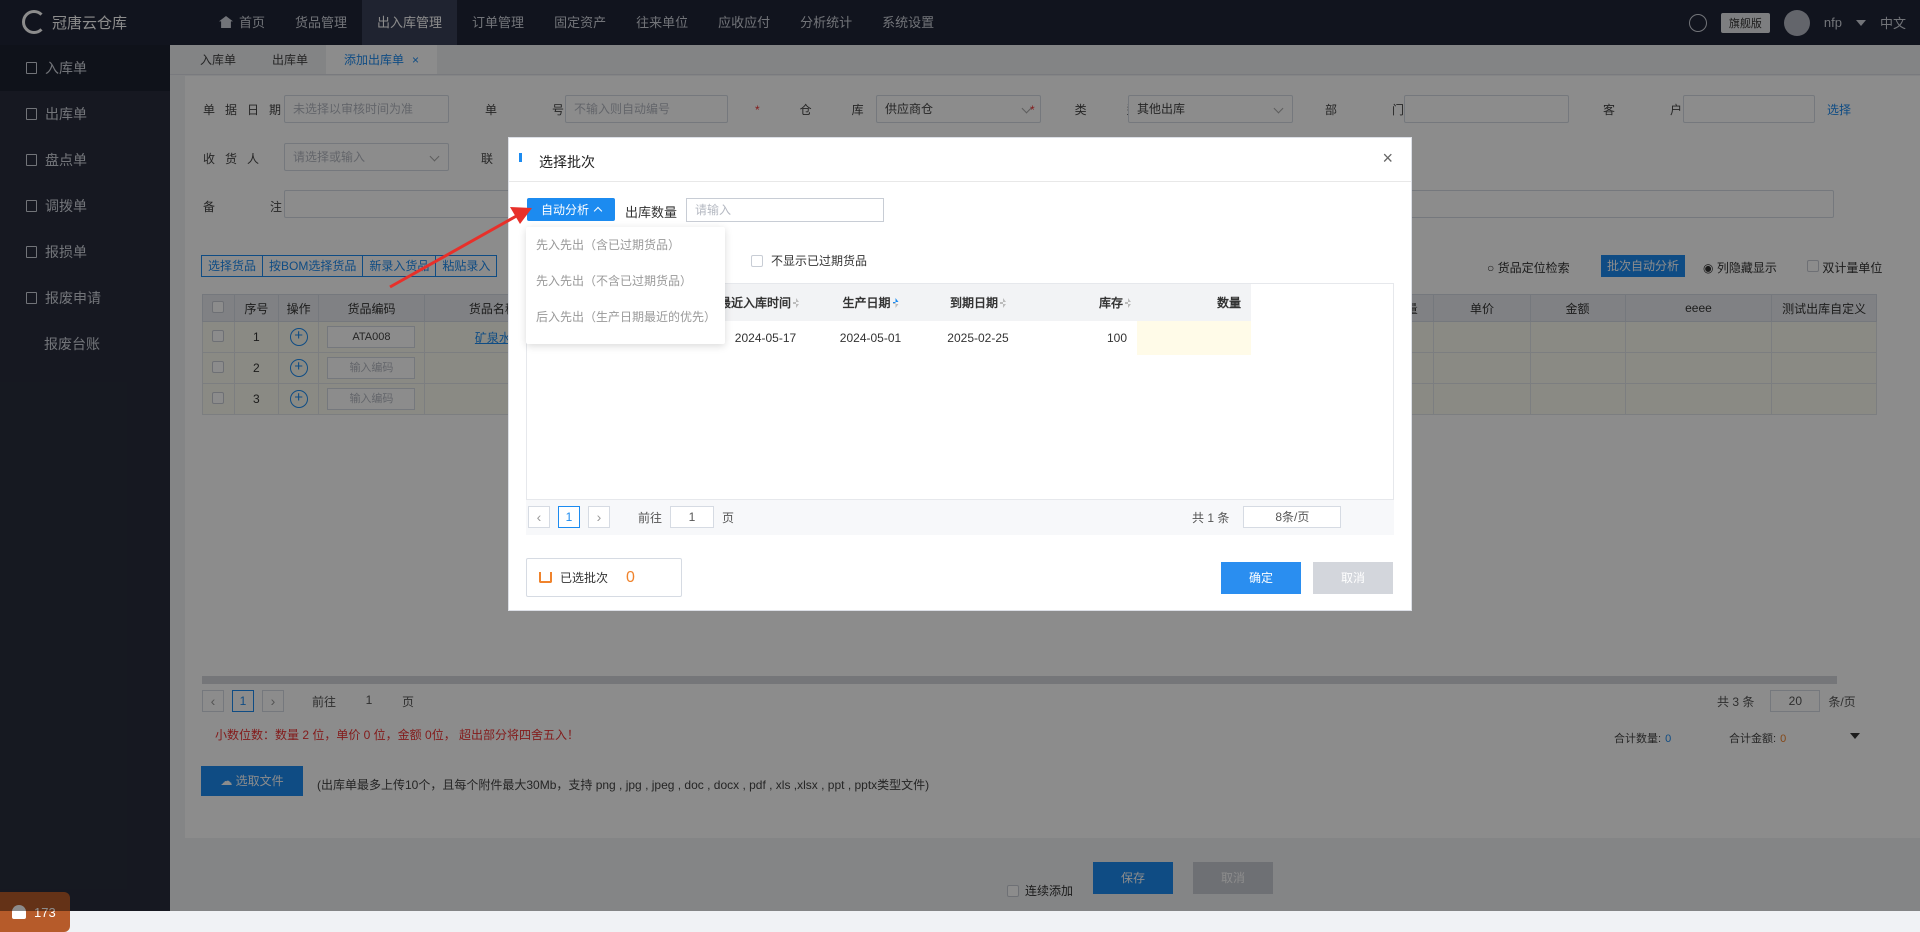 The image size is (1920, 932). What do you see at coordinates (819, 261) in the screenshot?
I see `hide-expired-label: 不显示已过期货品` at bounding box center [819, 261].